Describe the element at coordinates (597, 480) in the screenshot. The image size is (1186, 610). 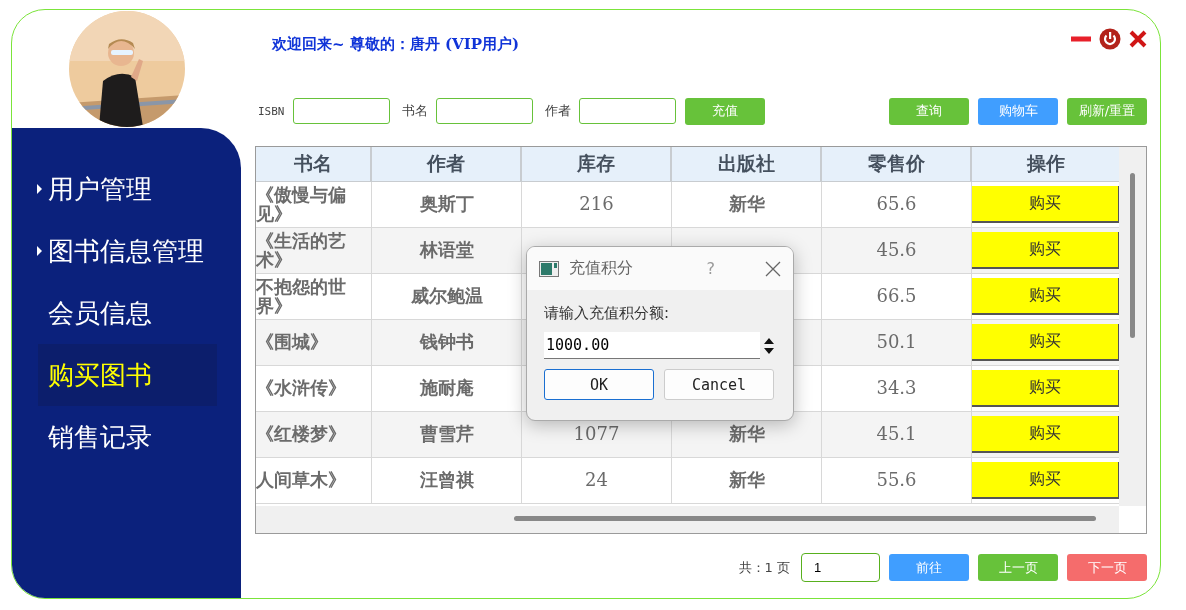
I see `table-cell: 24` at that location.